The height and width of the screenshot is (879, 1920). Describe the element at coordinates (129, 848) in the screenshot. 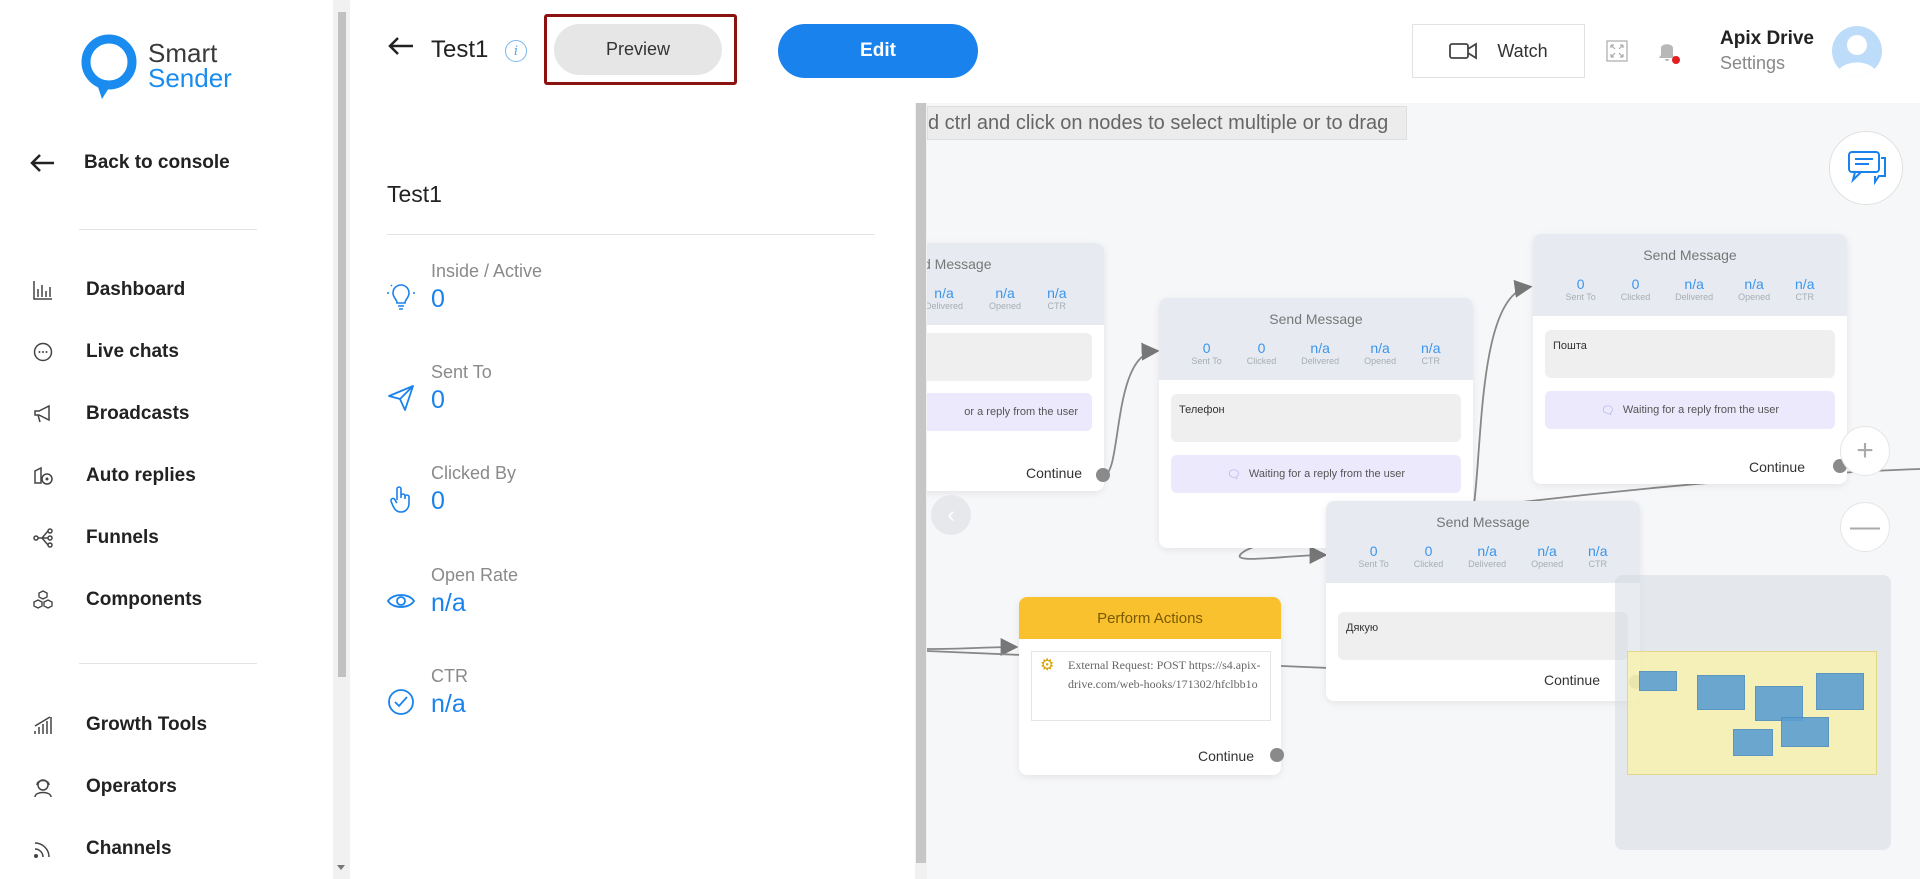

I see `sidebar-item-label: Channels` at that location.